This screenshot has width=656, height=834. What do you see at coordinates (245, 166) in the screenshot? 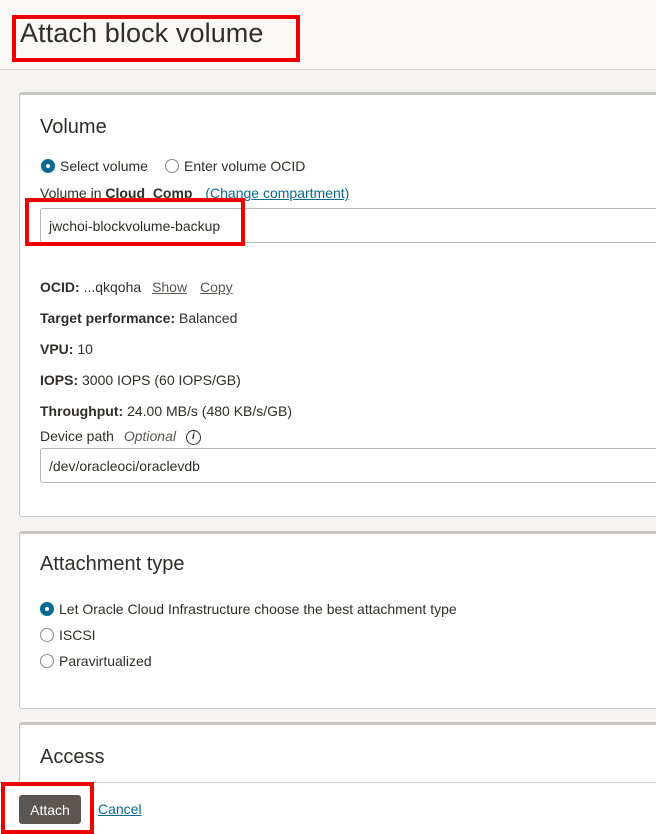
I see `enter-ocid-label: Enter volume OCID` at bounding box center [245, 166].